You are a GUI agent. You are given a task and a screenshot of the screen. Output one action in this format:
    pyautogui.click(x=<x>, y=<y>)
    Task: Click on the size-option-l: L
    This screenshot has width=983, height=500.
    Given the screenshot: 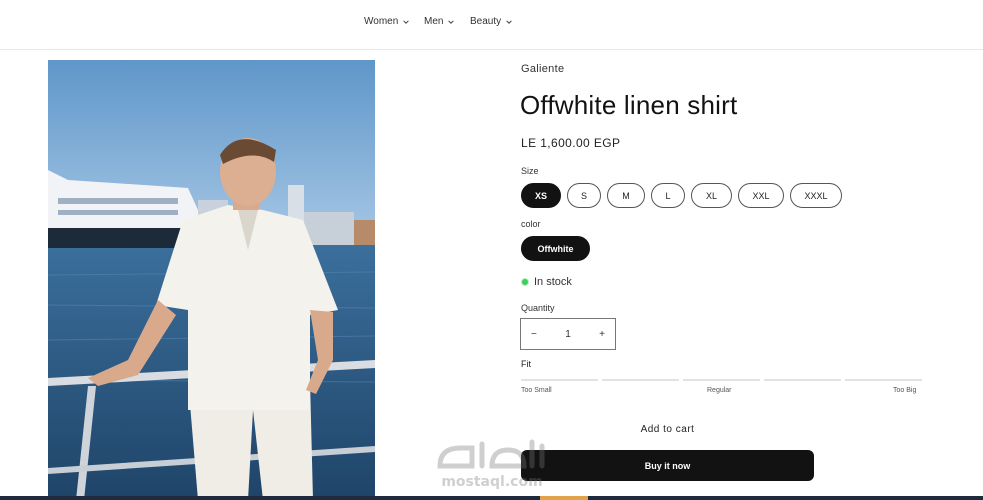 What is the action you would take?
    pyautogui.click(x=668, y=195)
    